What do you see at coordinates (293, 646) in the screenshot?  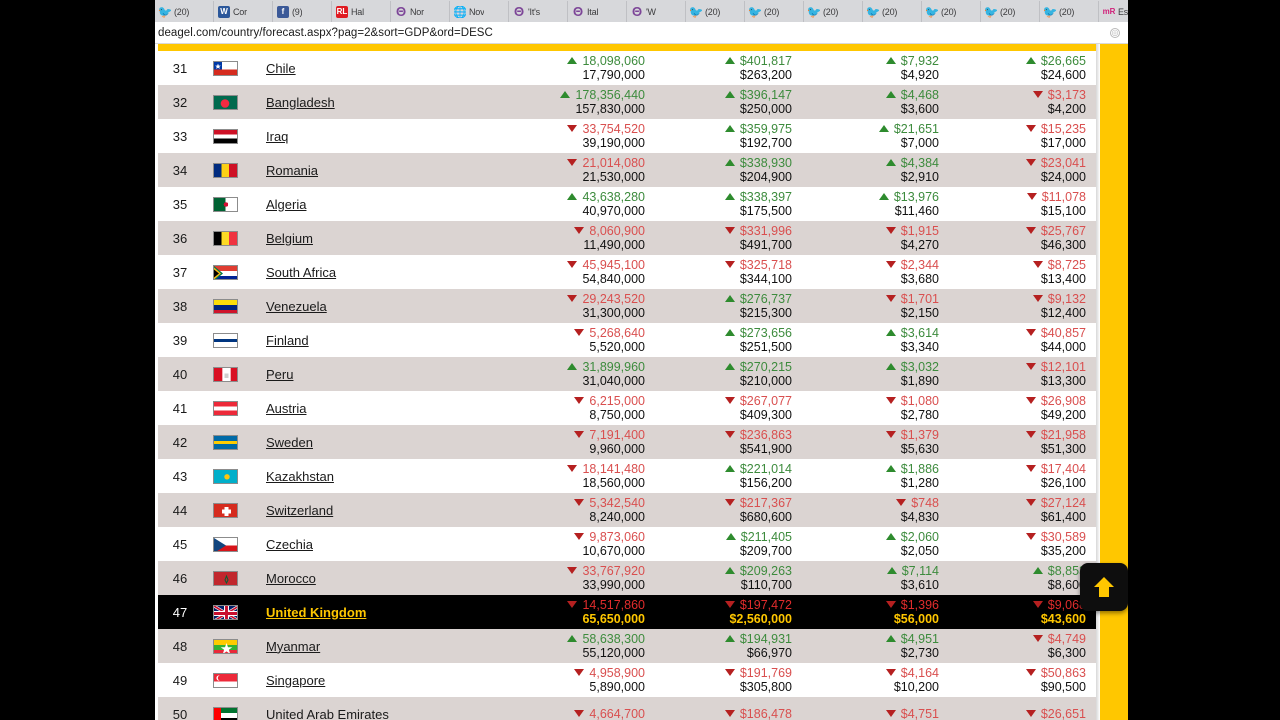 I see `country-link: Myanmar` at bounding box center [293, 646].